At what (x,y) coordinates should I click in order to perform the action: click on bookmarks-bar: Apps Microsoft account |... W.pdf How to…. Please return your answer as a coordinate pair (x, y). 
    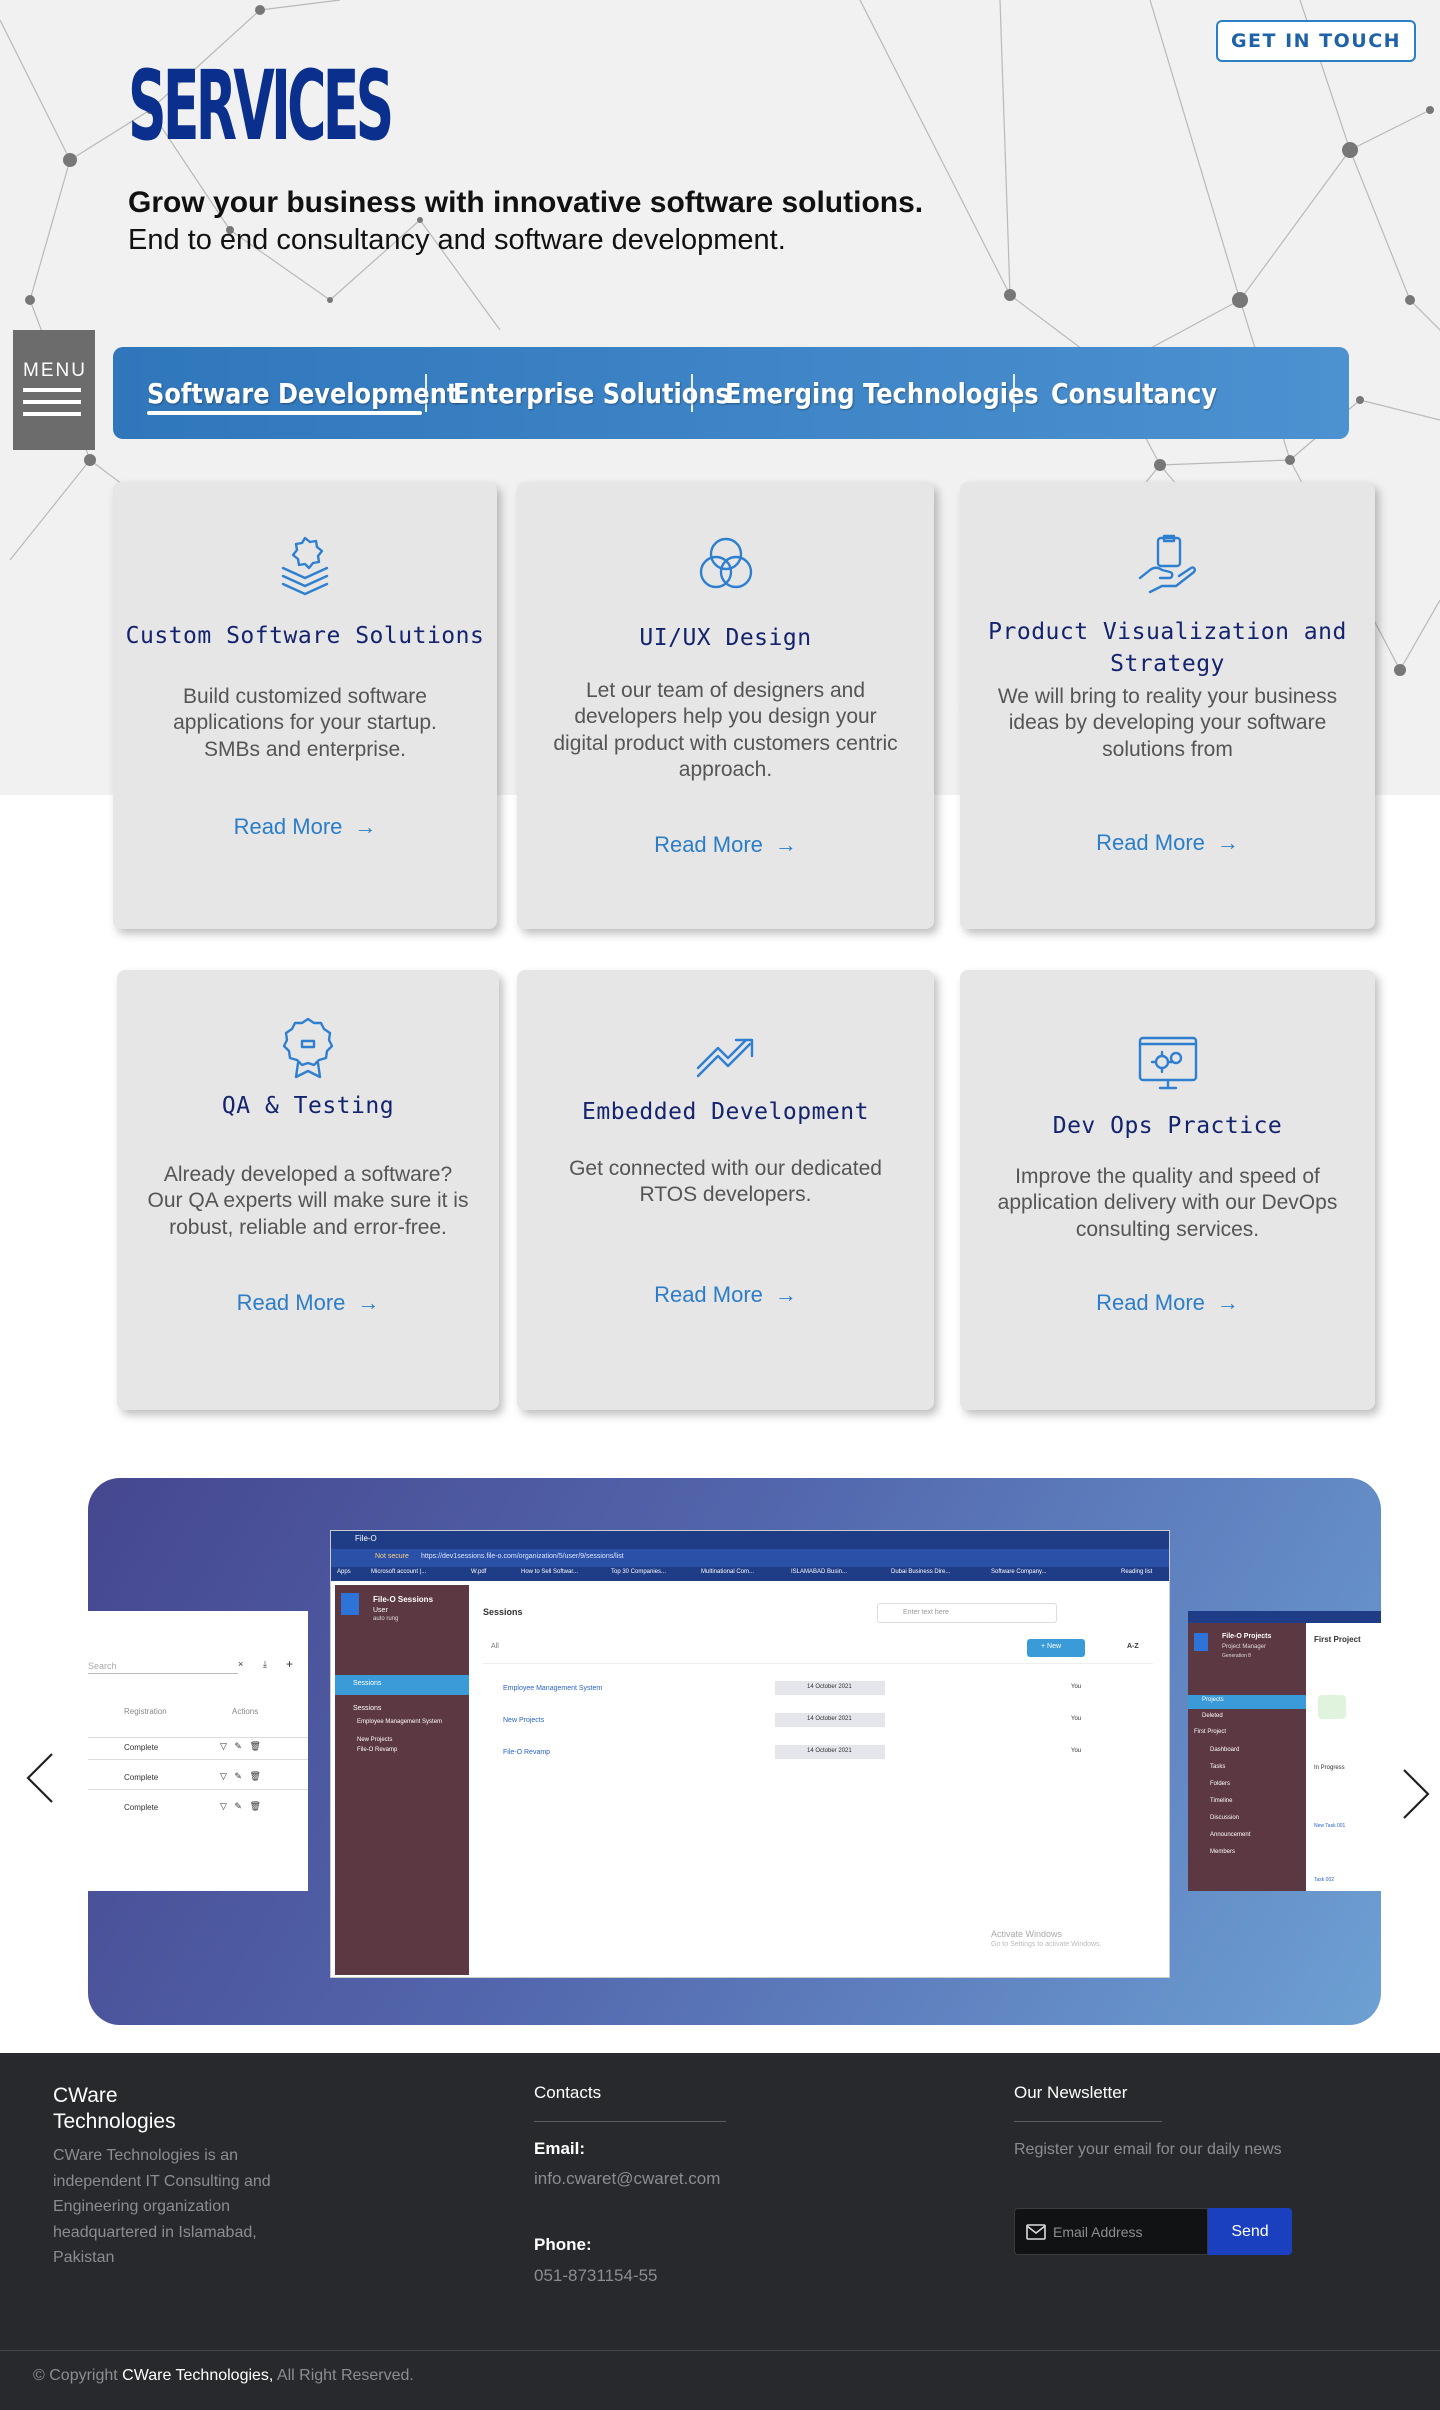
    Looking at the image, I should click on (750, 1574).